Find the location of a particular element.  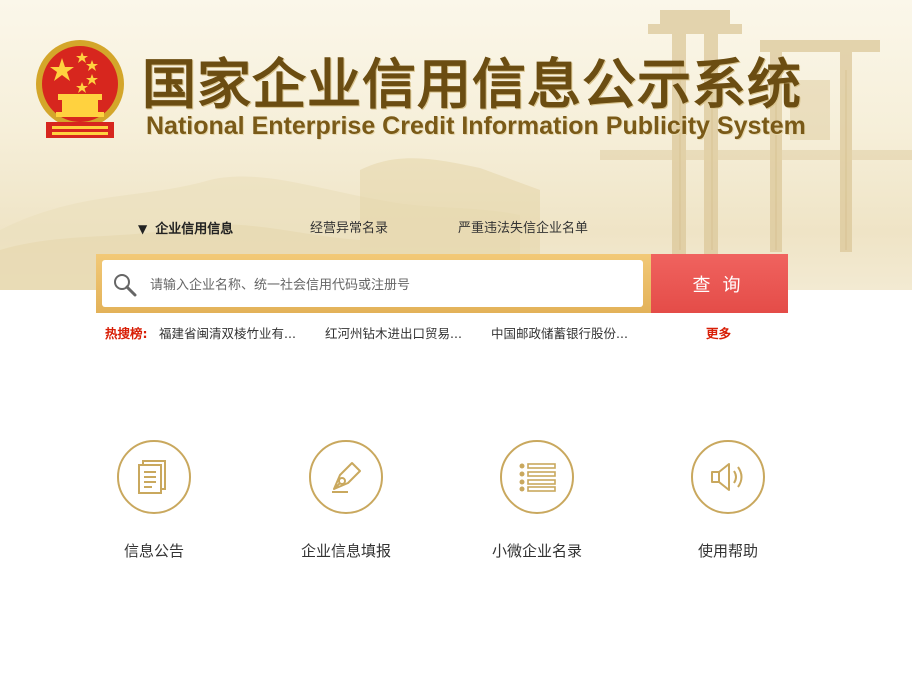

site-title-cn: 国家企业信用信息公示系统 is located at coordinates (472, 84).